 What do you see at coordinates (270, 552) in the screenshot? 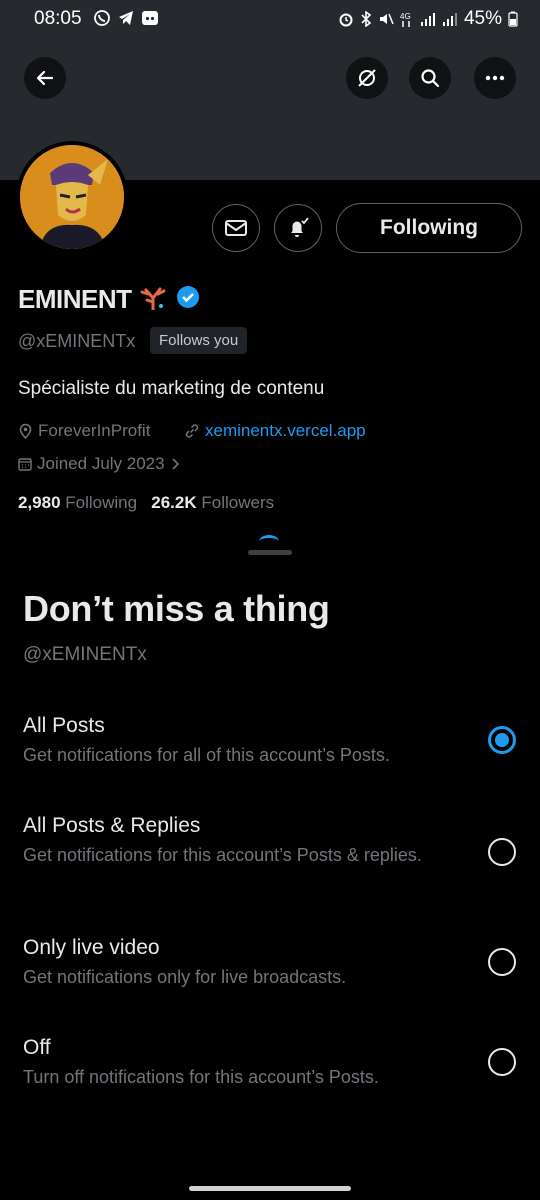
I see `sheet-grabber` at bounding box center [270, 552].